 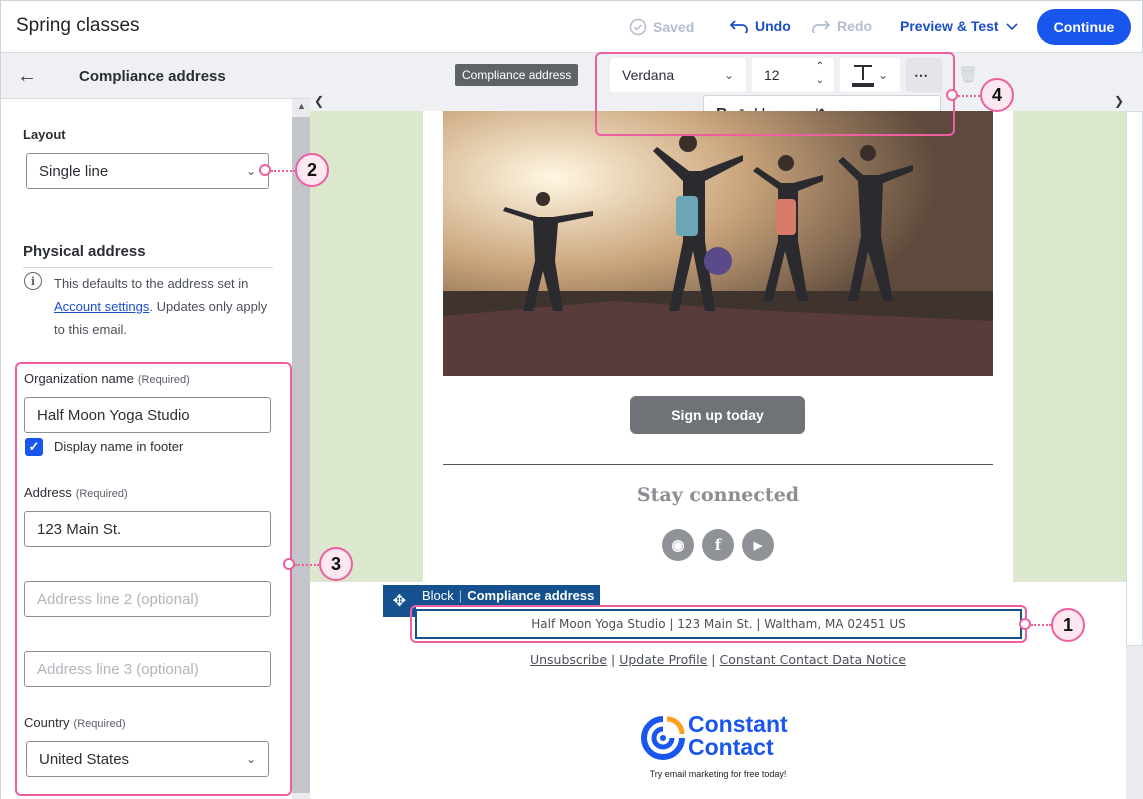 I want to click on toolbar-highlight, so click(x=775, y=94).